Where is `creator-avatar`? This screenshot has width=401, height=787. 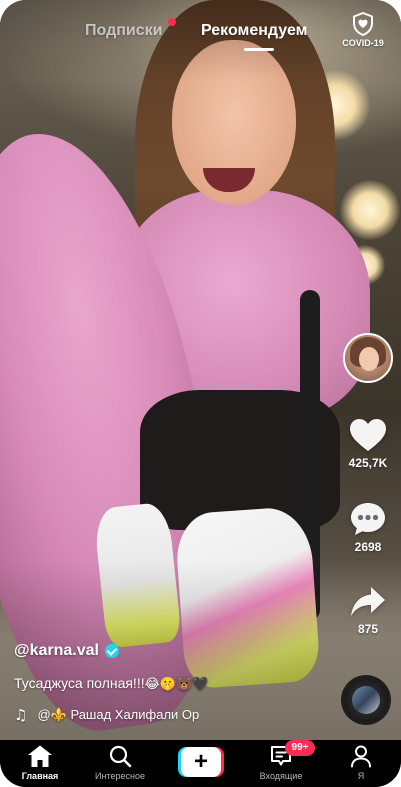
creator-avatar is located at coordinates (368, 358).